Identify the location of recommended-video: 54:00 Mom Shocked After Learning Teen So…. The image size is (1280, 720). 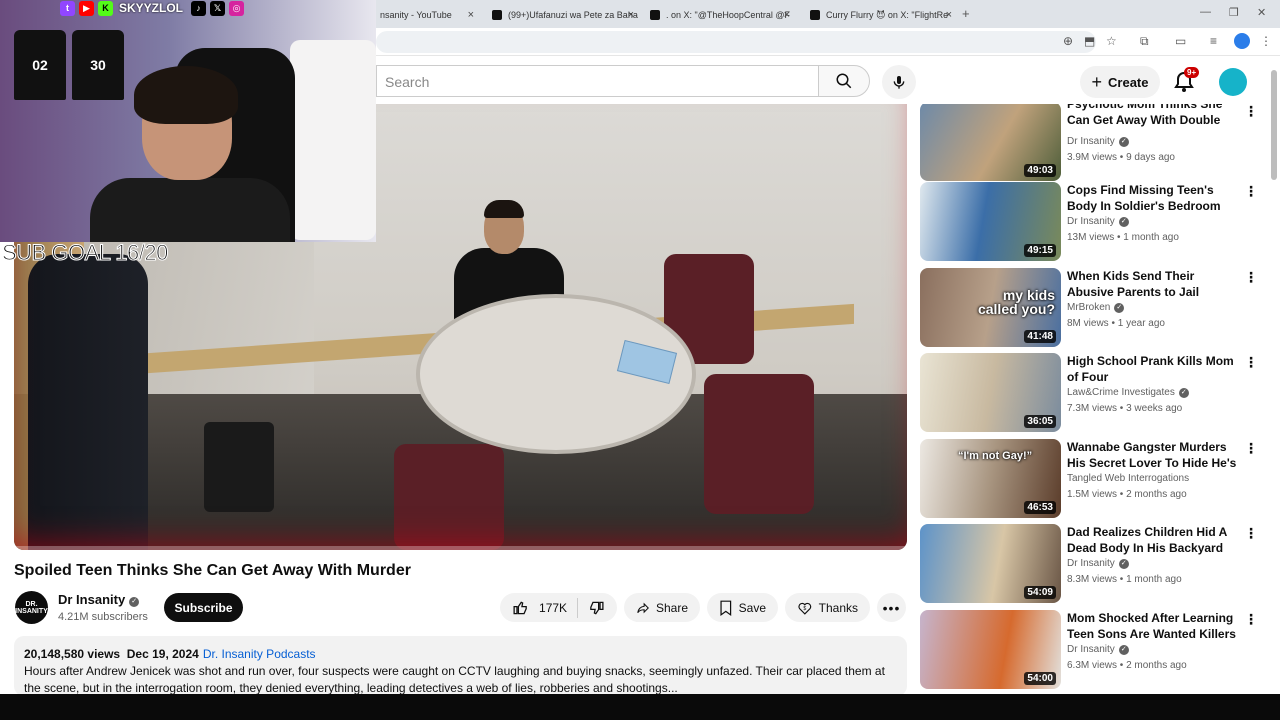
(1094, 650).